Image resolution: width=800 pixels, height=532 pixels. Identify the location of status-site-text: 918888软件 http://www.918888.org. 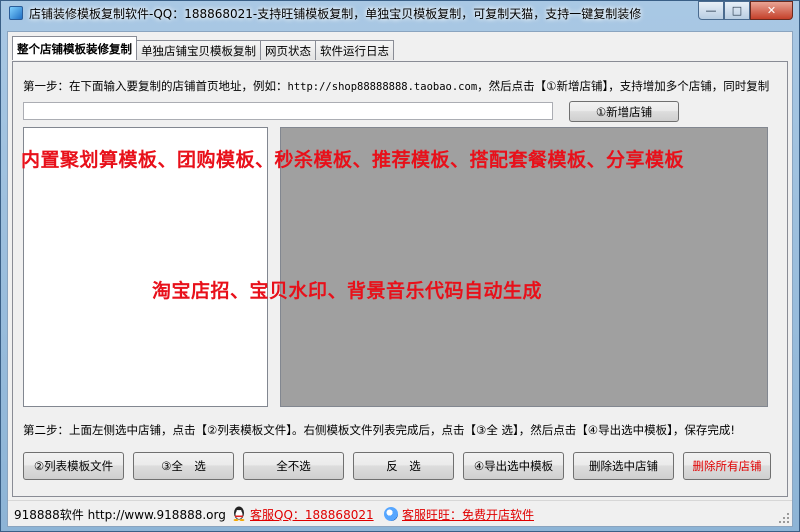
(120, 515).